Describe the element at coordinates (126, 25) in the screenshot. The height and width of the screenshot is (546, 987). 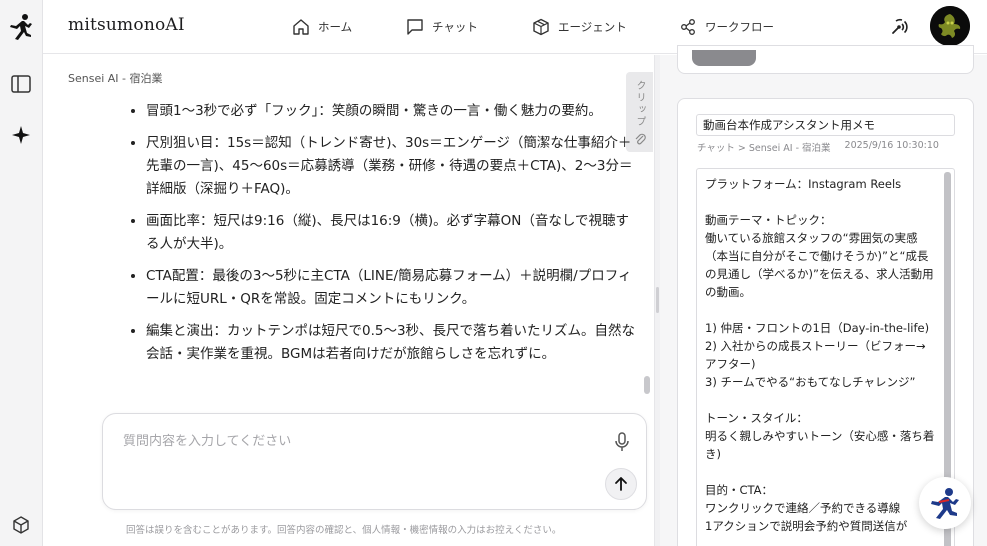
I see `app-title: mitsumonoAI` at that location.